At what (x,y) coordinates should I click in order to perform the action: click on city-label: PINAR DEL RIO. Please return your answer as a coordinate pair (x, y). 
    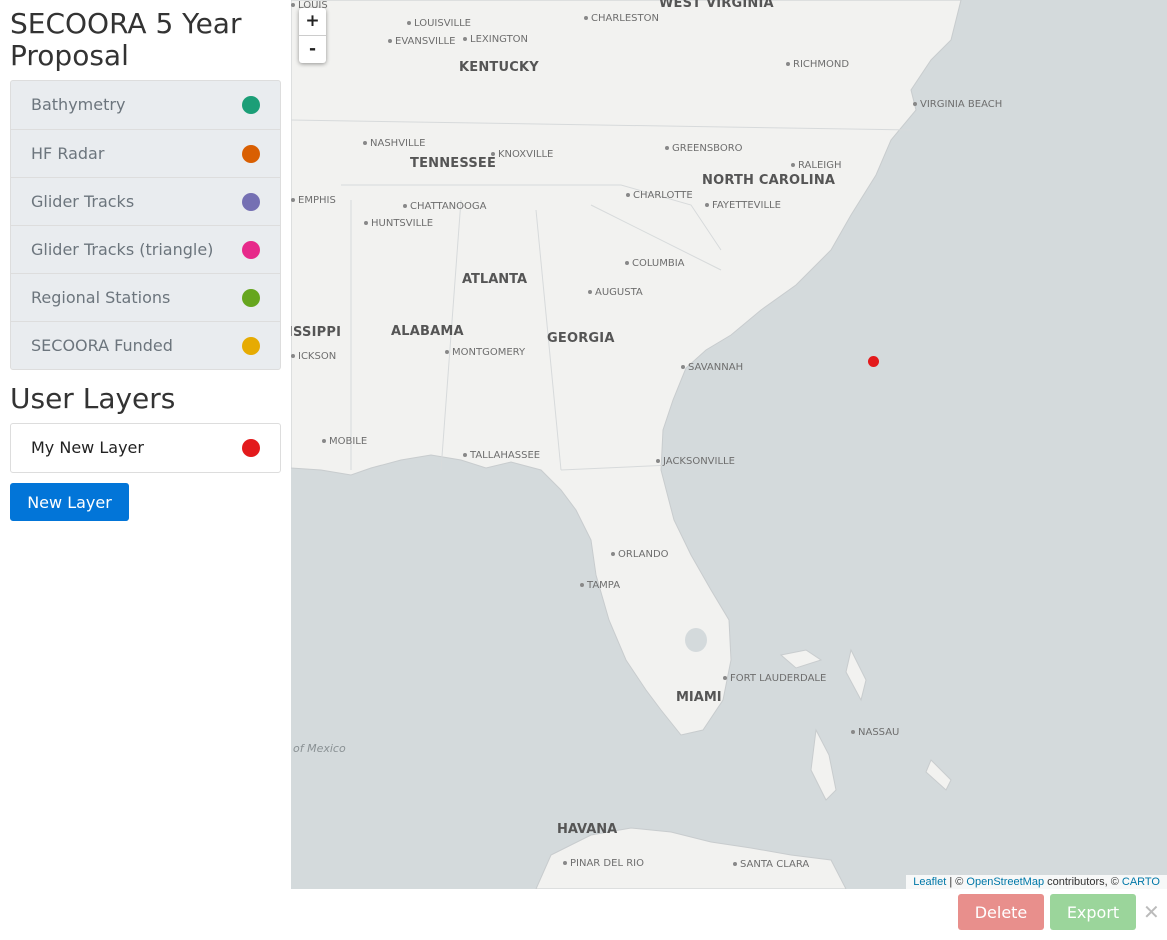
    Looking at the image, I should click on (603, 863).